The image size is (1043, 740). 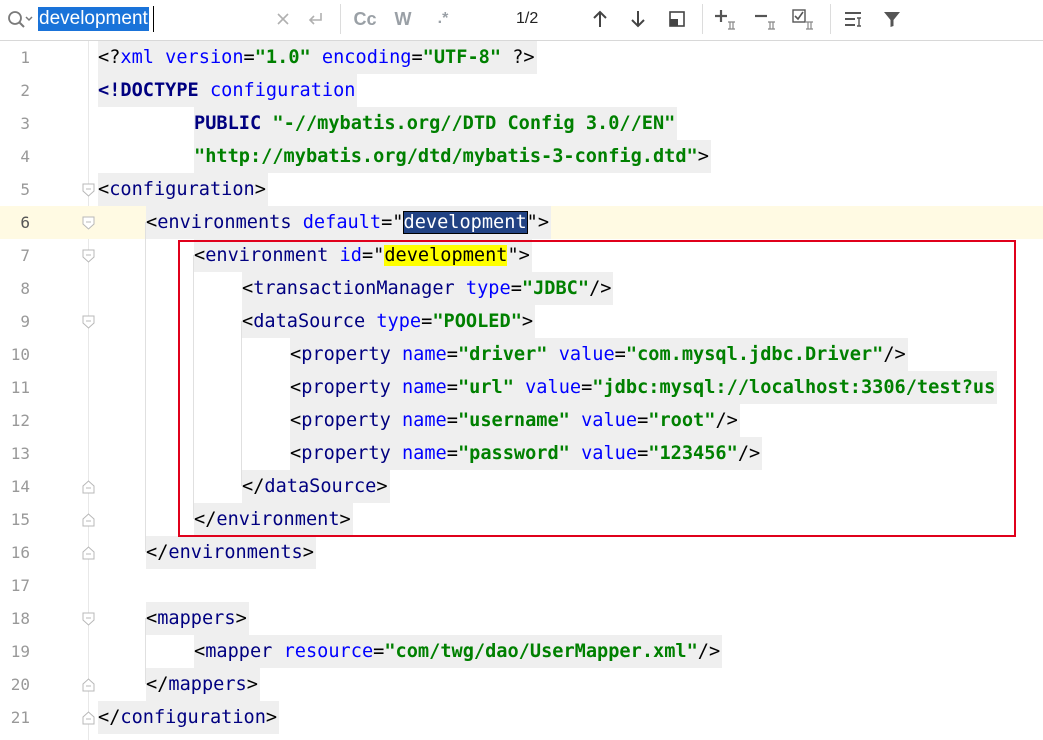 What do you see at coordinates (365, 19) in the screenshot?
I see `match-case-button: Cc` at bounding box center [365, 19].